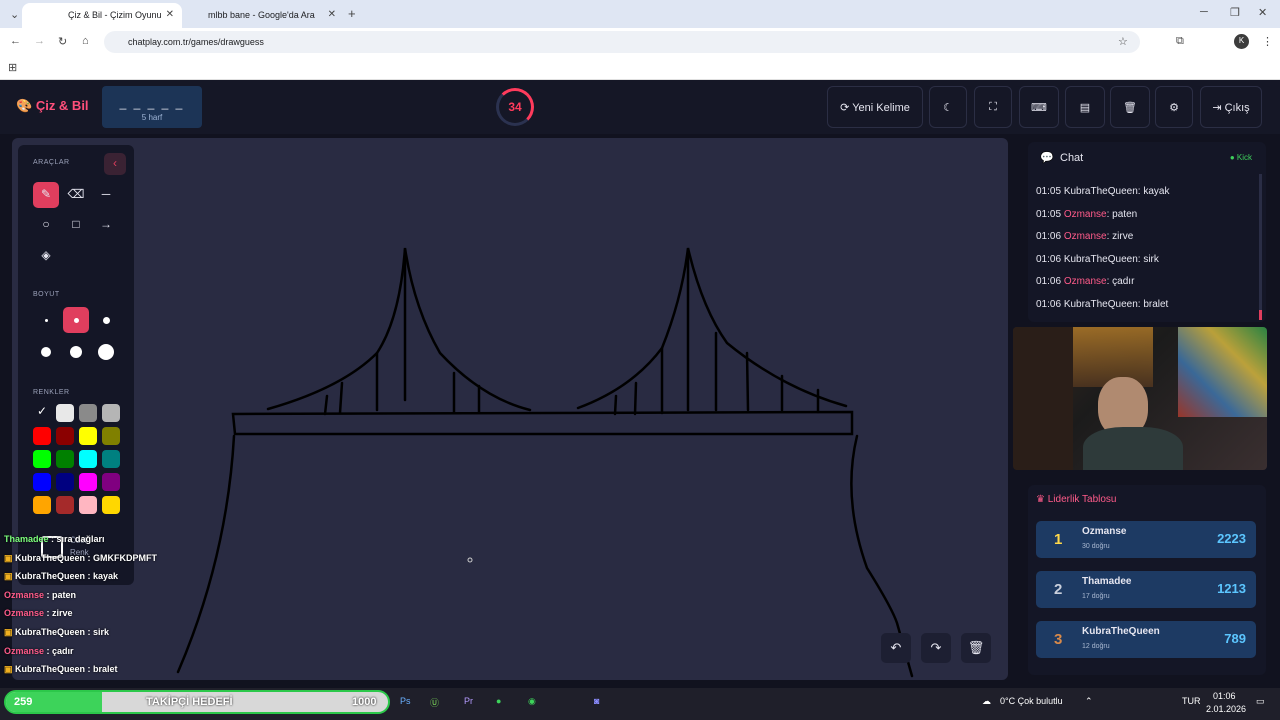  What do you see at coordinates (352, 13) in the screenshot?
I see `new-tab-icon: +` at bounding box center [352, 13].